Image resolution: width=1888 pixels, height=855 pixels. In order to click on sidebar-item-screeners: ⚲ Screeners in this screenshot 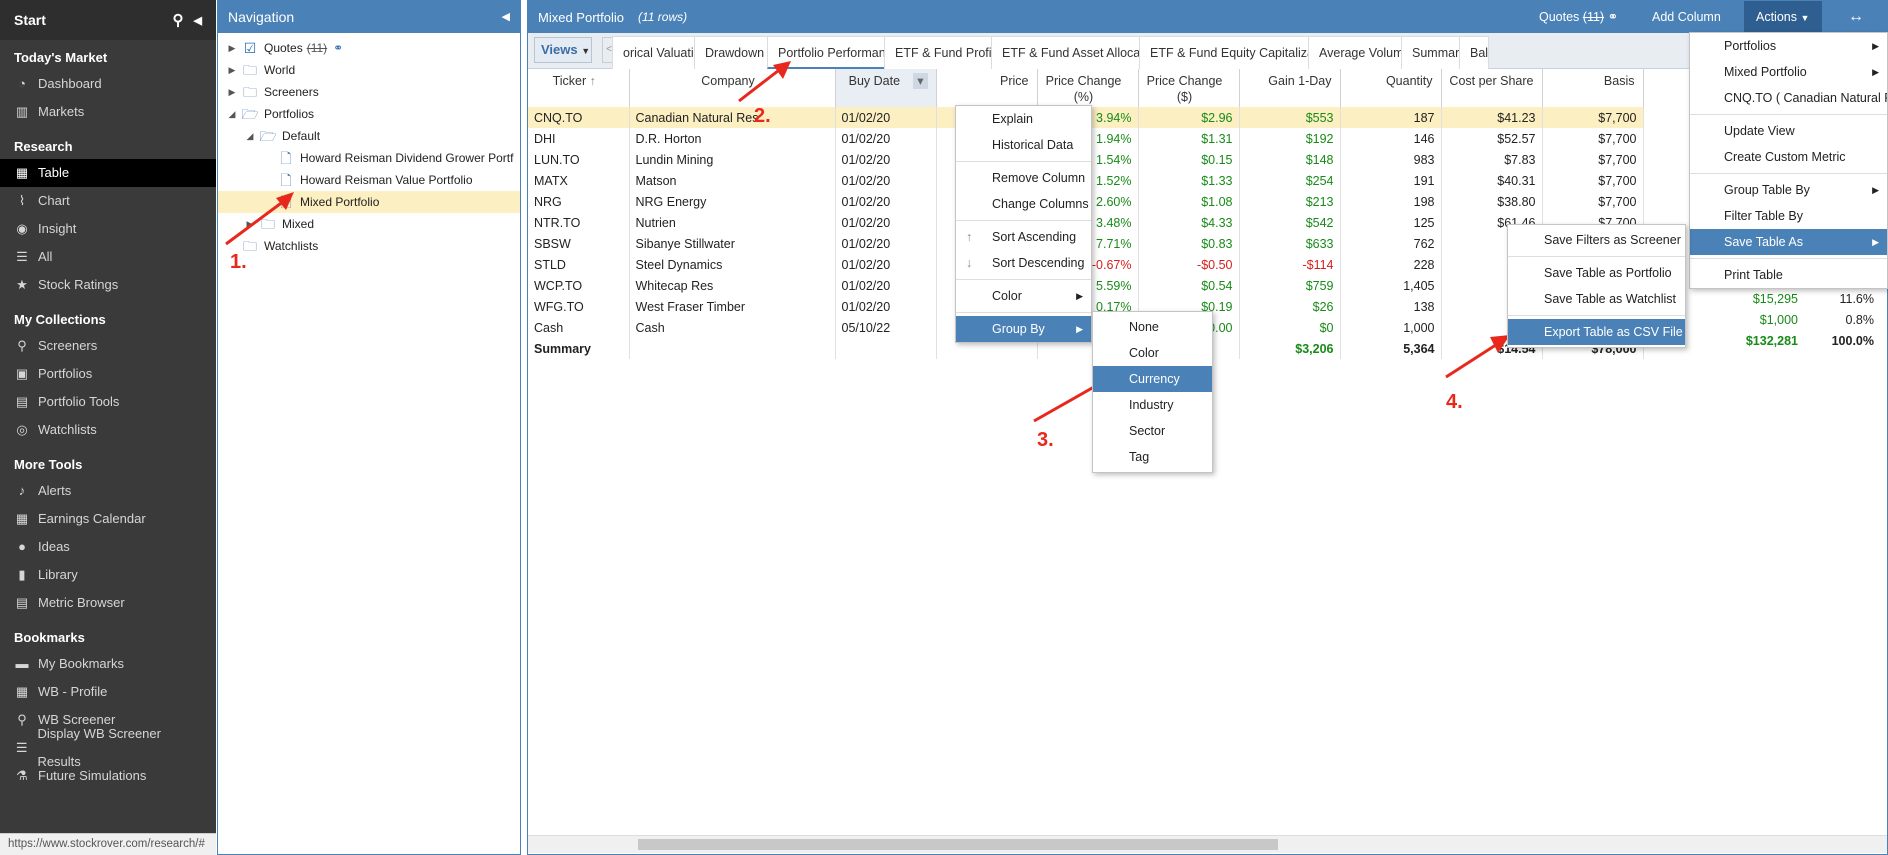, I will do `click(108, 346)`.